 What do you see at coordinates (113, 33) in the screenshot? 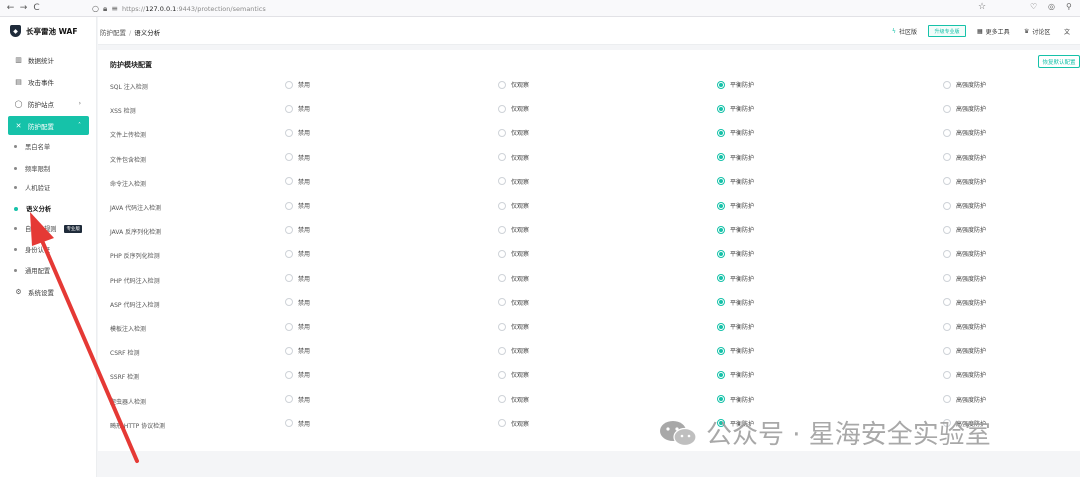
I see `breadcrumb-parent: 防护配置` at bounding box center [113, 33].